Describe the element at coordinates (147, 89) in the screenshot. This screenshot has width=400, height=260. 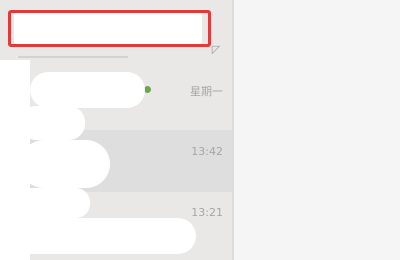
I see `status-dot-icon` at that location.